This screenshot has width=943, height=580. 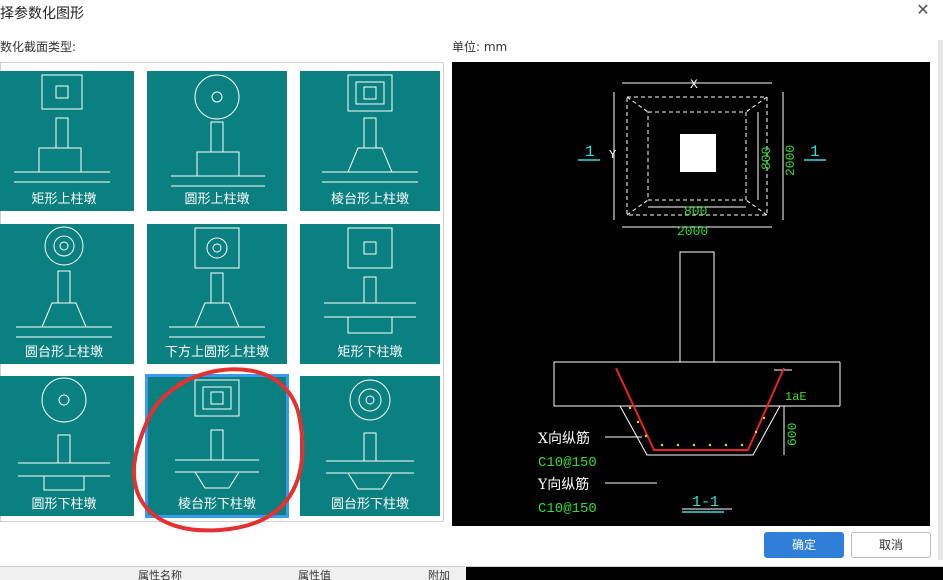 I want to click on close-icon: ✕, so click(x=923, y=10).